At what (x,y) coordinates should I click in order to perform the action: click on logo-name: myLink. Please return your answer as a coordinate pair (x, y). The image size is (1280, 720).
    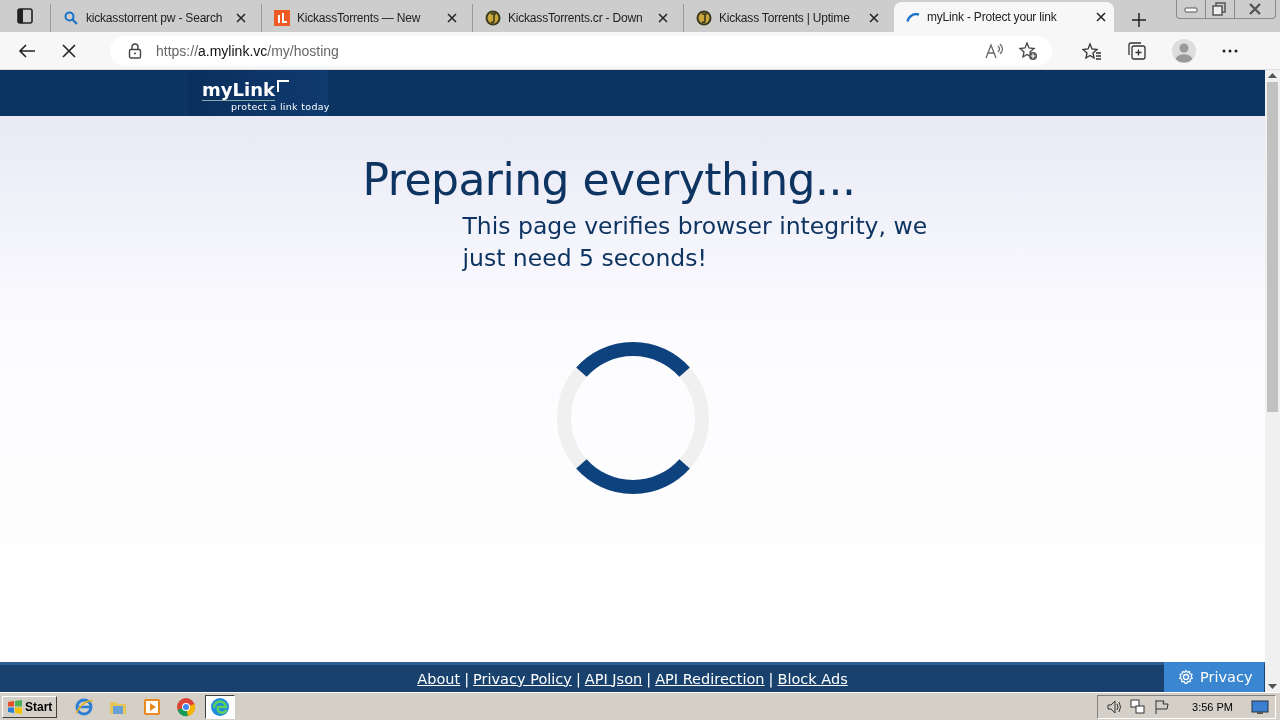
    Looking at the image, I should click on (238, 90).